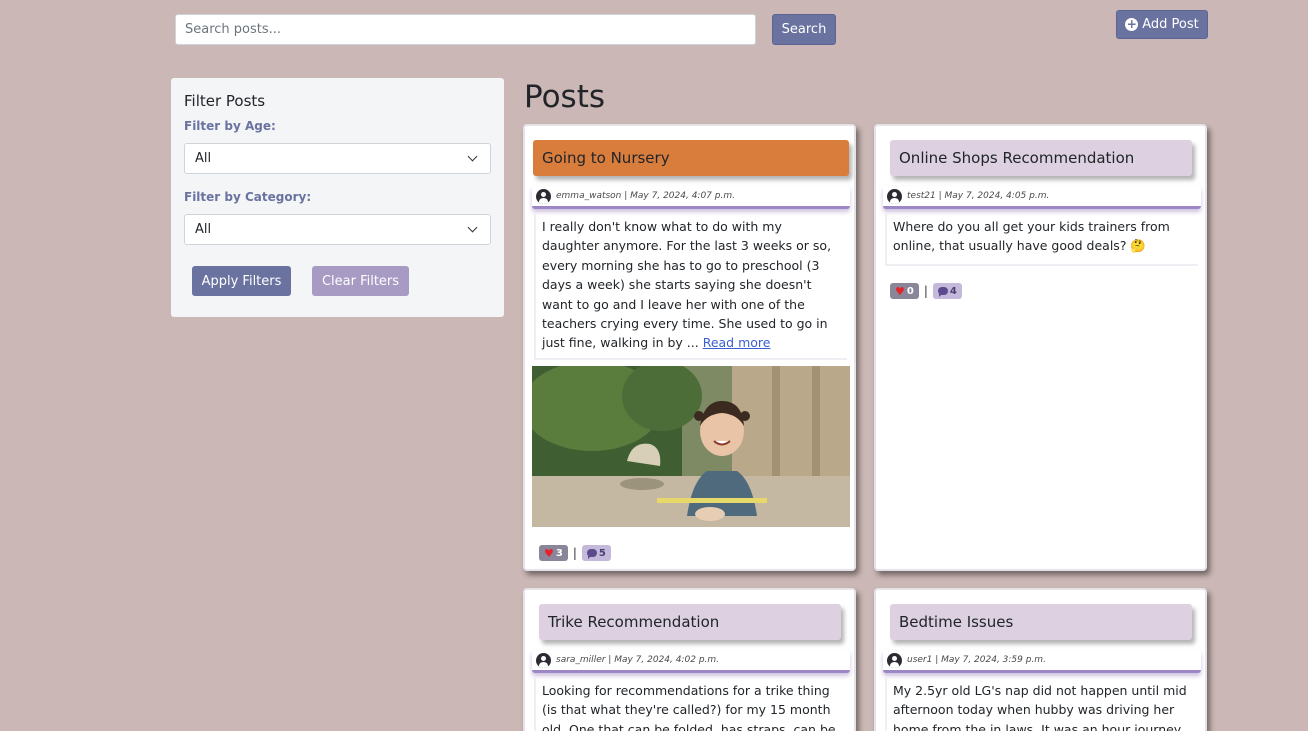 The image size is (1308, 731). I want to click on post-meta: test21 | May 7, 2024, 4:05 p.m., so click(1042, 197).